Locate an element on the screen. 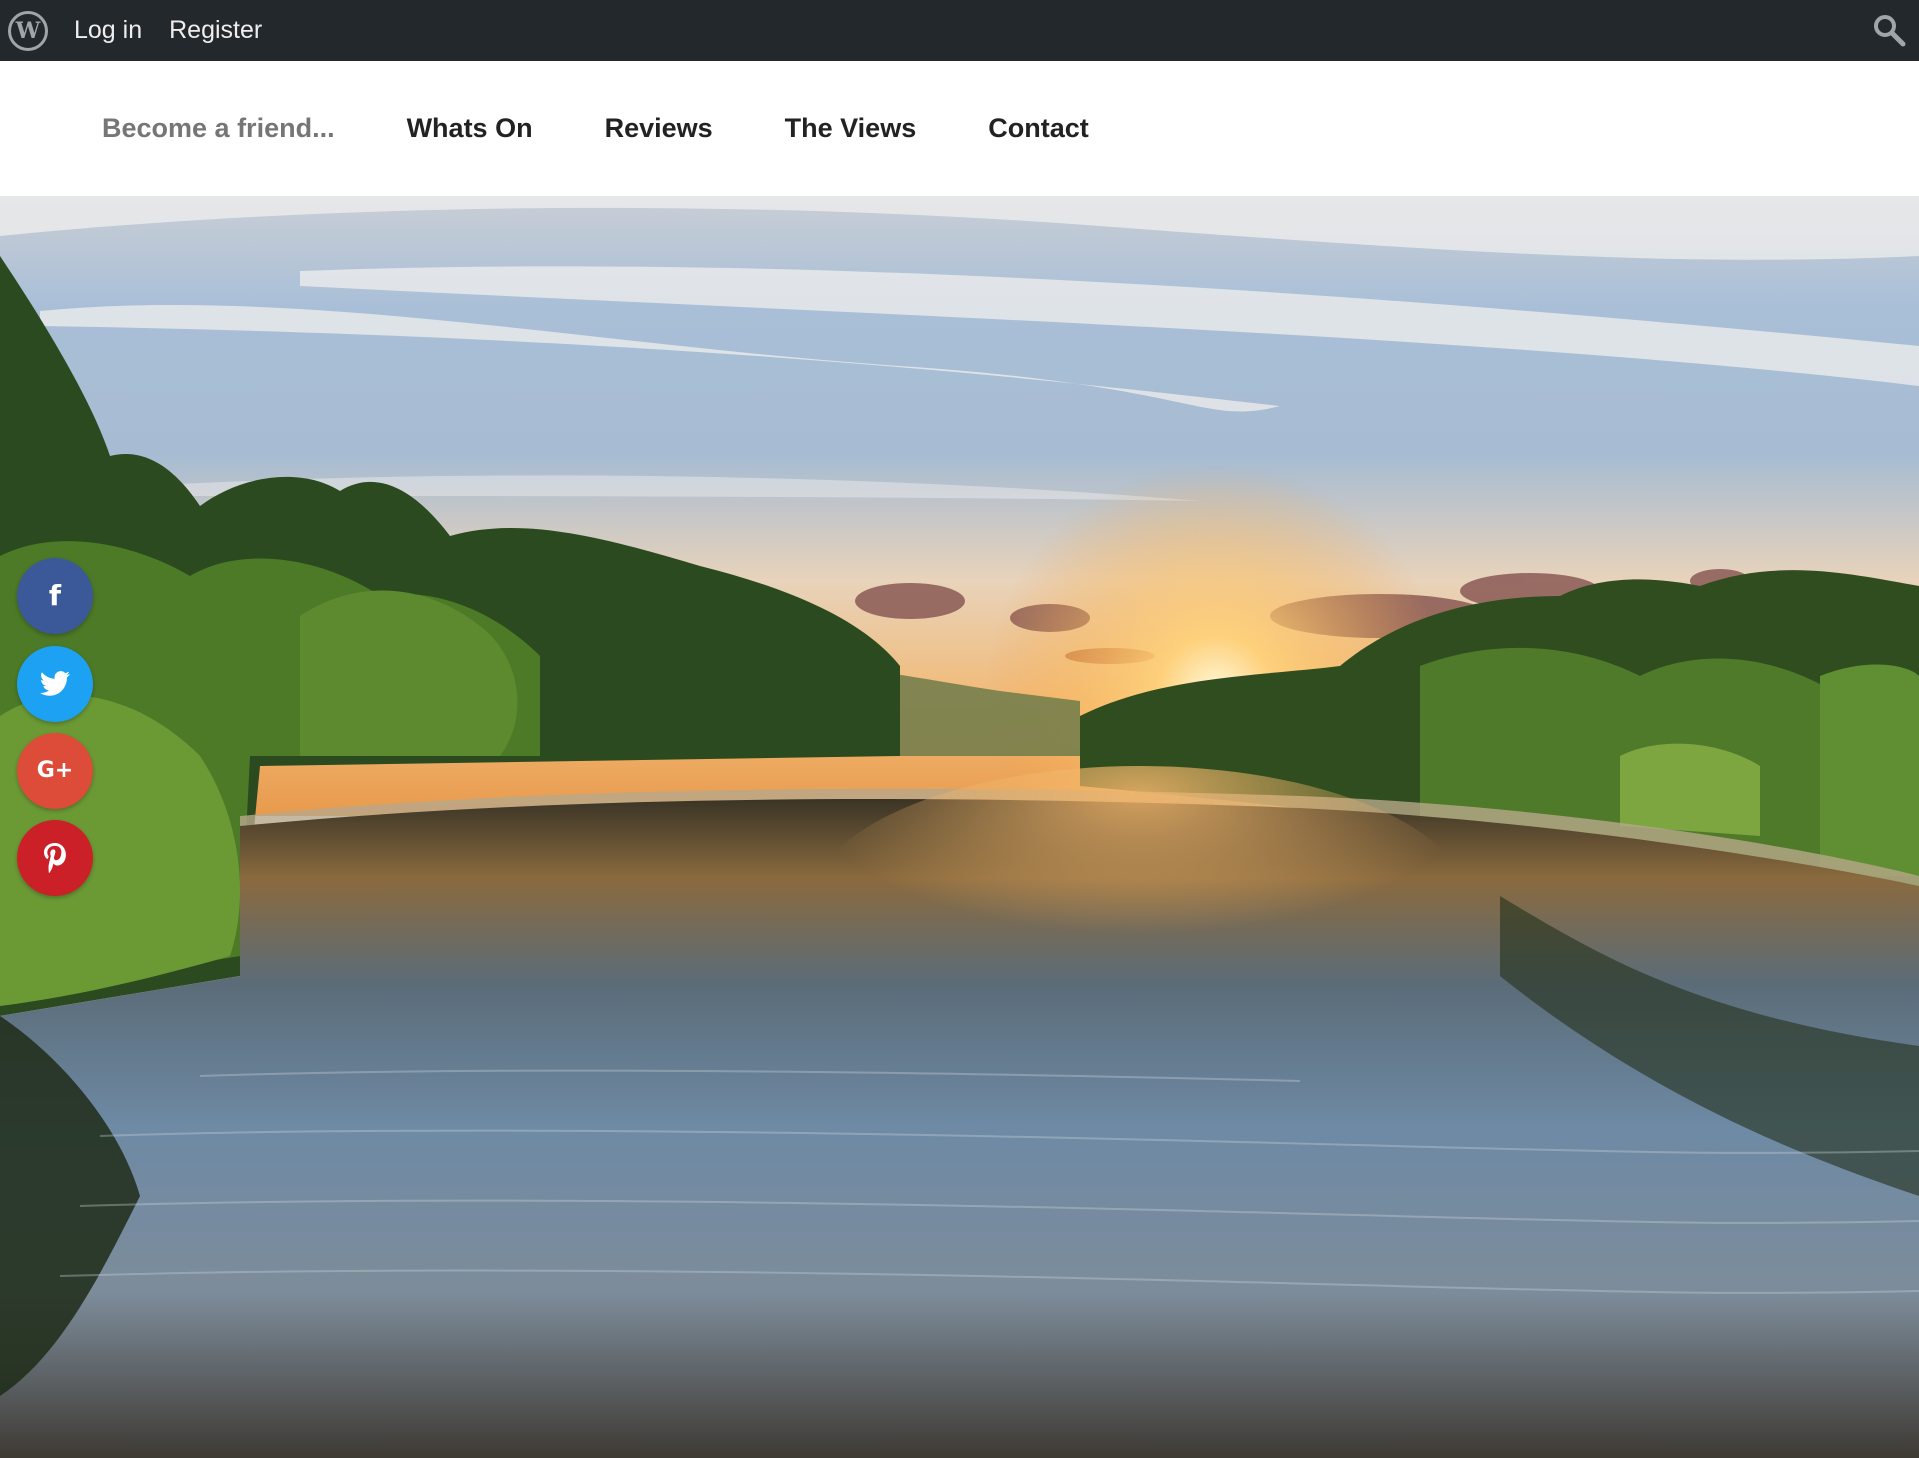  wordpress-logo-icon: W is located at coordinates (28, 30).